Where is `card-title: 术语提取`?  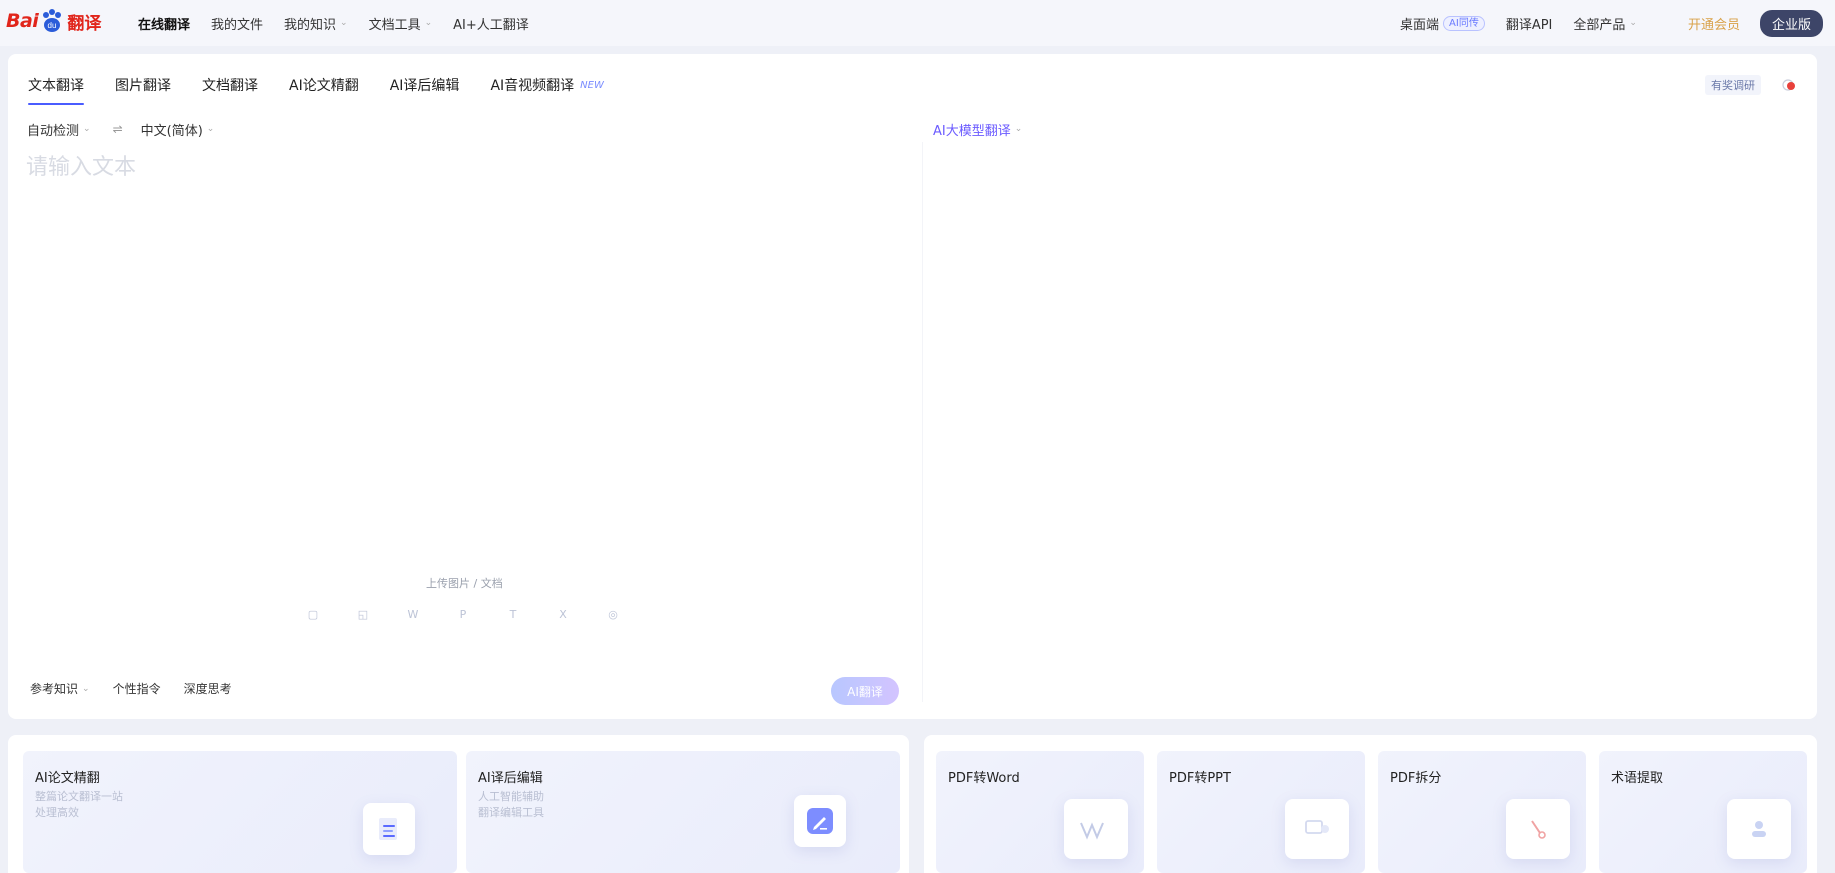 card-title: 术语提取 is located at coordinates (1637, 778).